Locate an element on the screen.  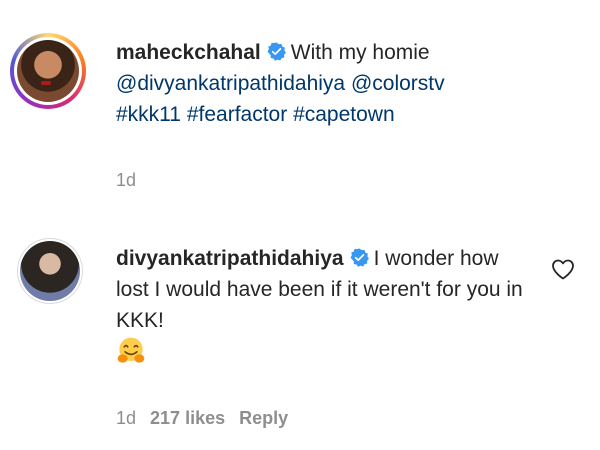
caption-timestamp: 1d is located at coordinates (126, 180).